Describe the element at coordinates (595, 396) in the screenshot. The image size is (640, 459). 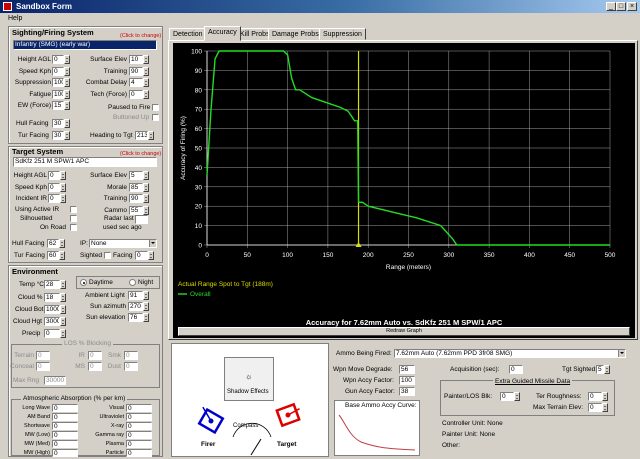
I see `ter-roughness-input: 0` at that location.